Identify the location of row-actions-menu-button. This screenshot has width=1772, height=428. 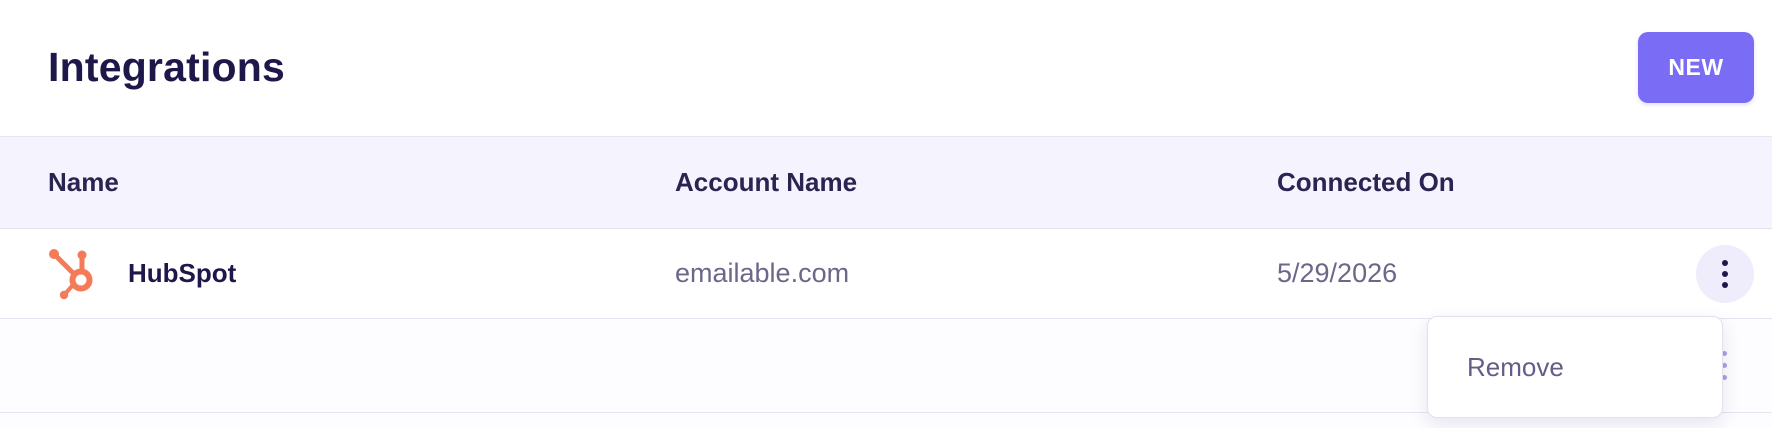
(1725, 274).